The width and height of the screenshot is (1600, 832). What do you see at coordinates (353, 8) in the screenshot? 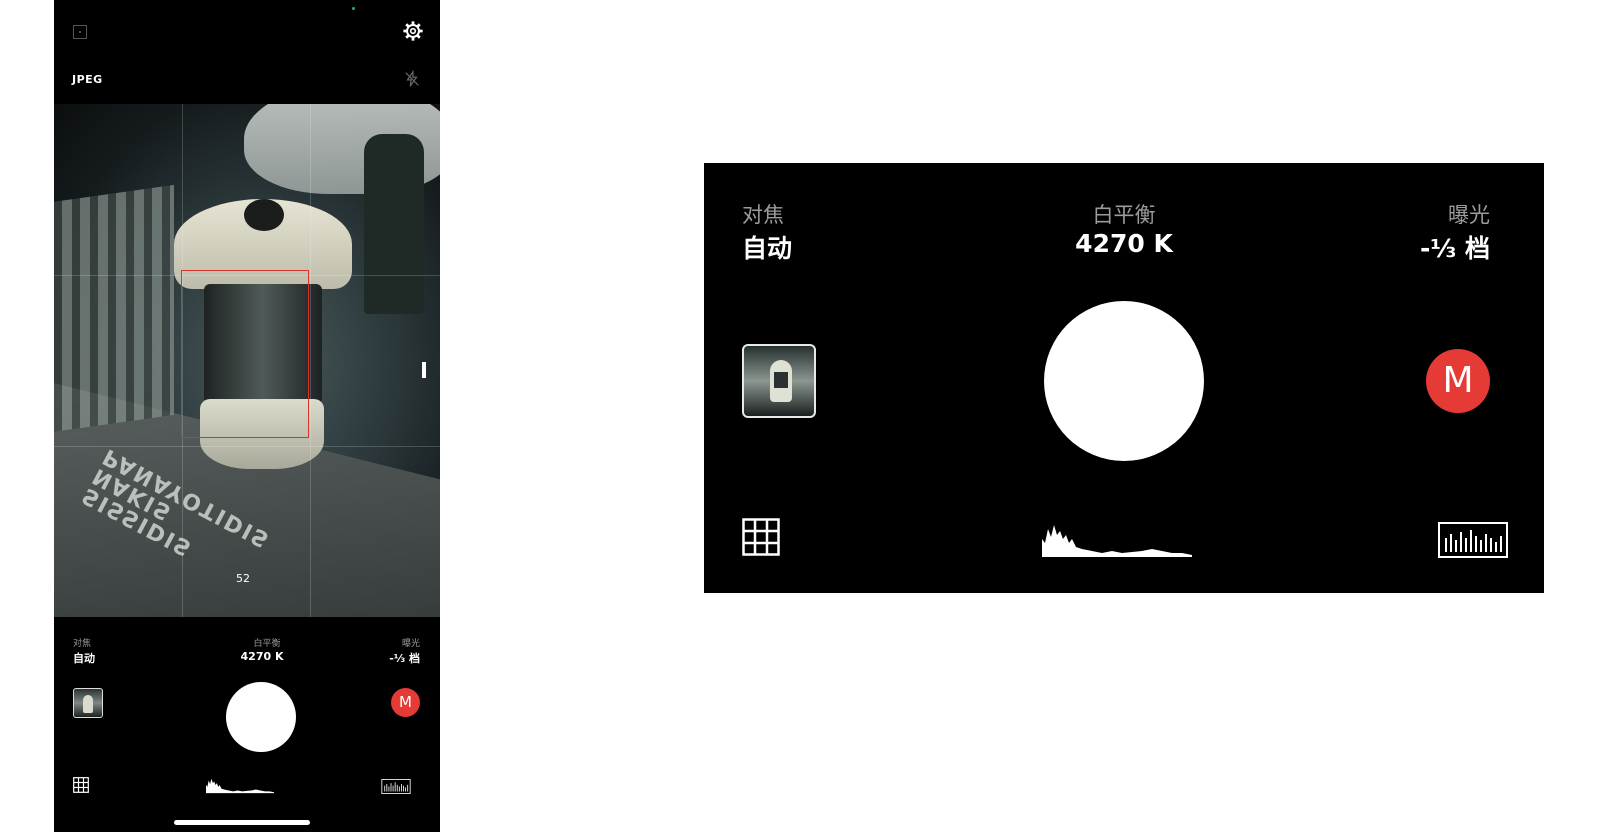
I see `status-indicator-dot` at bounding box center [353, 8].